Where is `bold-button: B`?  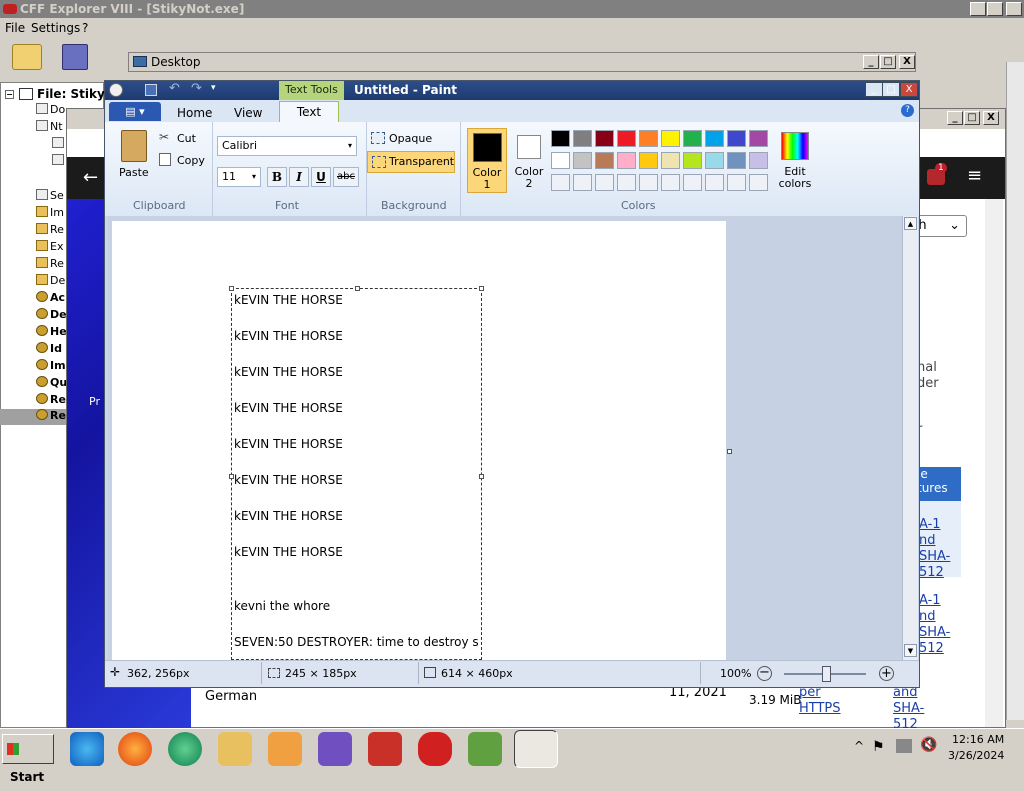 bold-button: B is located at coordinates (277, 177).